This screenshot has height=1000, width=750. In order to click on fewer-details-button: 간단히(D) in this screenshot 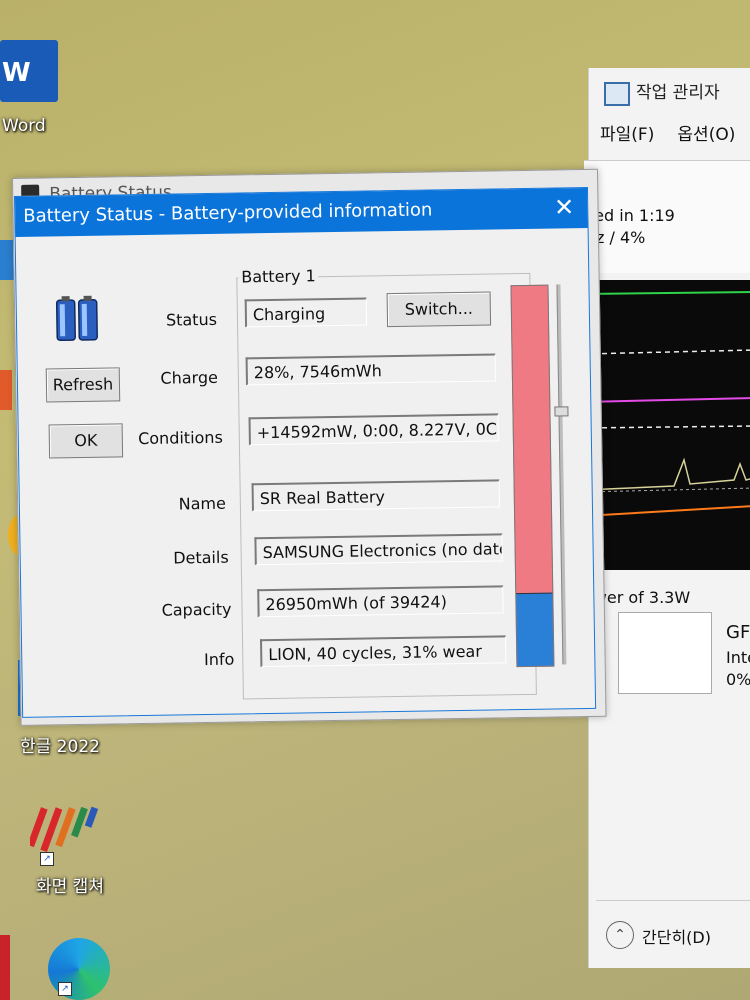, I will do `click(676, 936)`.